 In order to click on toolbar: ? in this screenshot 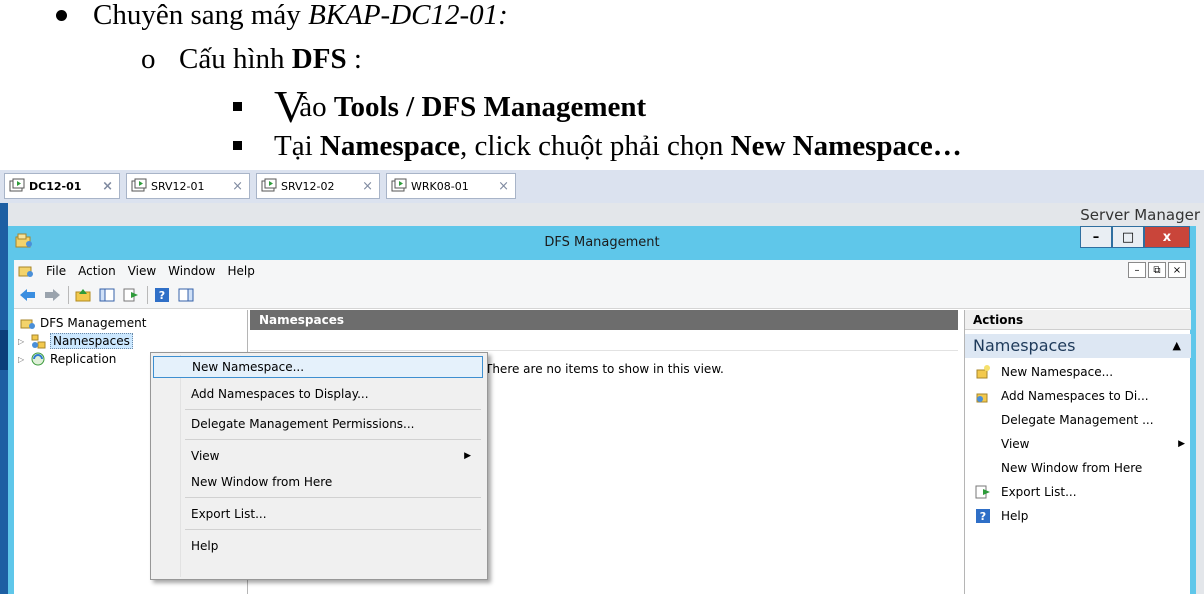, I will do `click(602, 295)`.